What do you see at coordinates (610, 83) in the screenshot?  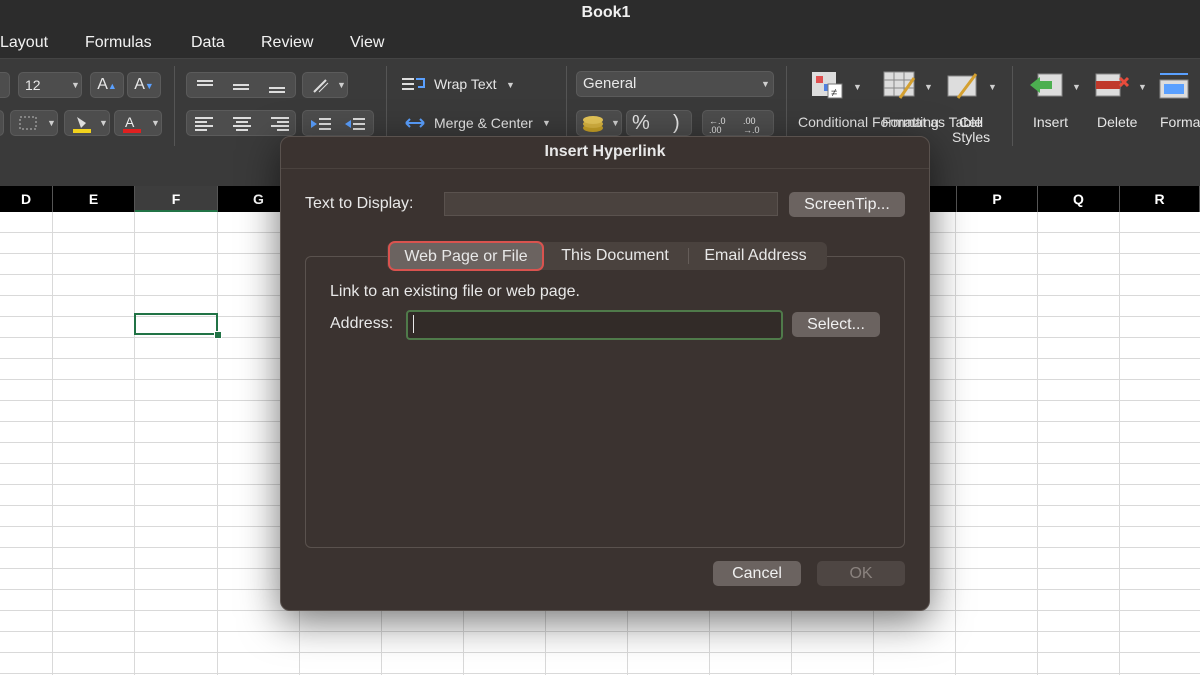 I see `number-format-value: General` at bounding box center [610, 83].